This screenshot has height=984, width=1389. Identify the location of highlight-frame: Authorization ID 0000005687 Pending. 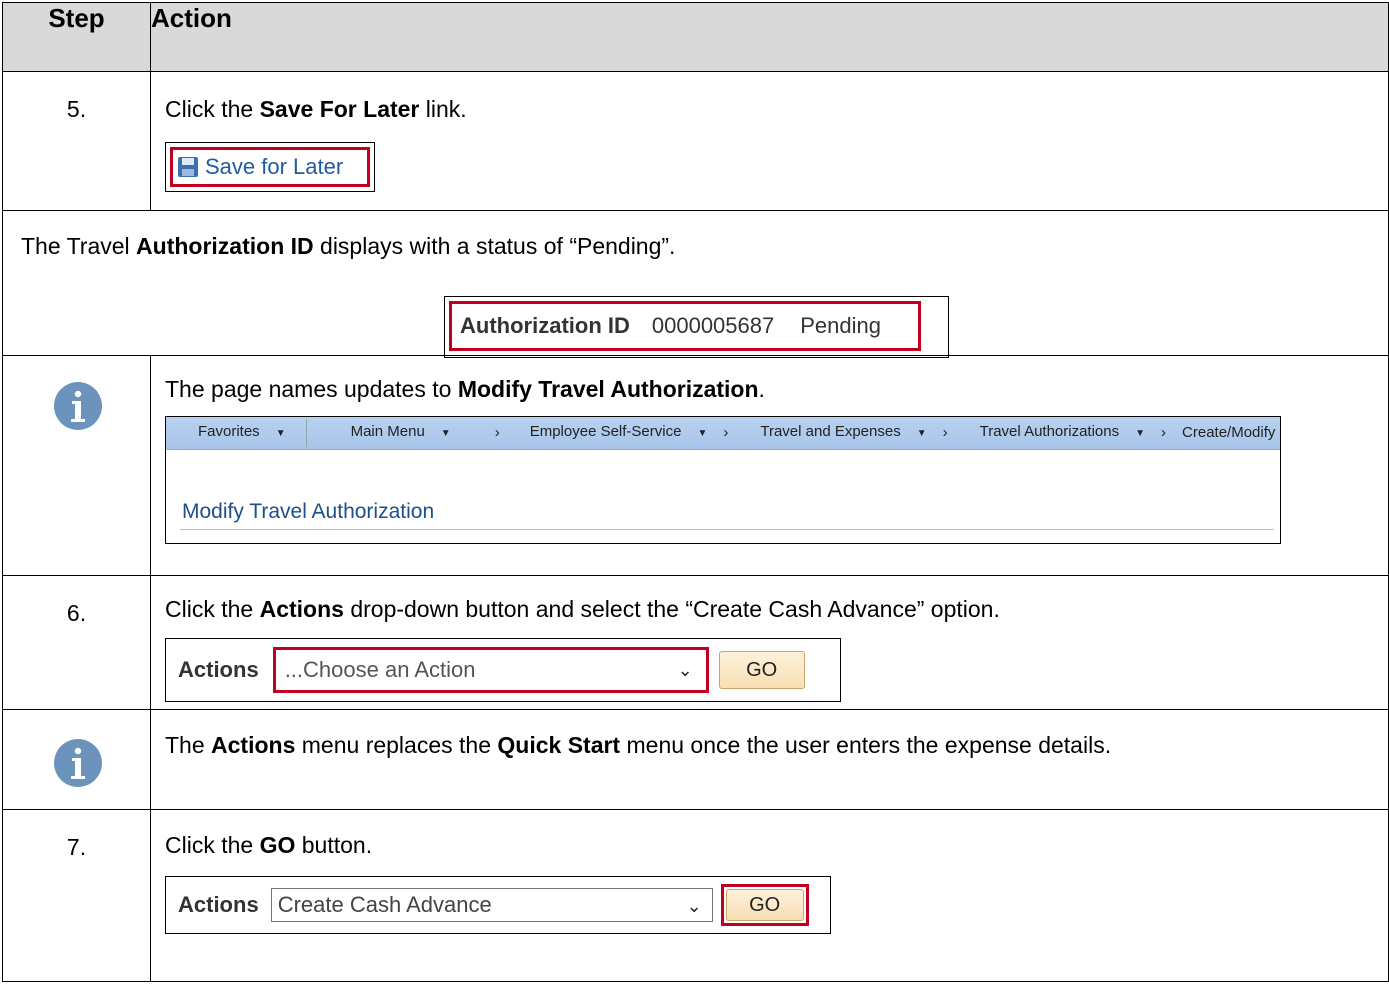
(685, 326).